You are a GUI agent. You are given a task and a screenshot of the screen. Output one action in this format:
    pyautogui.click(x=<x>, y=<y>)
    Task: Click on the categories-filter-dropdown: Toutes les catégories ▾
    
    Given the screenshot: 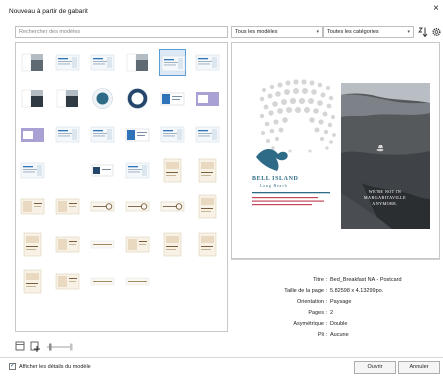 What is the action you would take?
    pyautogui.click(x=368, y=32)
    